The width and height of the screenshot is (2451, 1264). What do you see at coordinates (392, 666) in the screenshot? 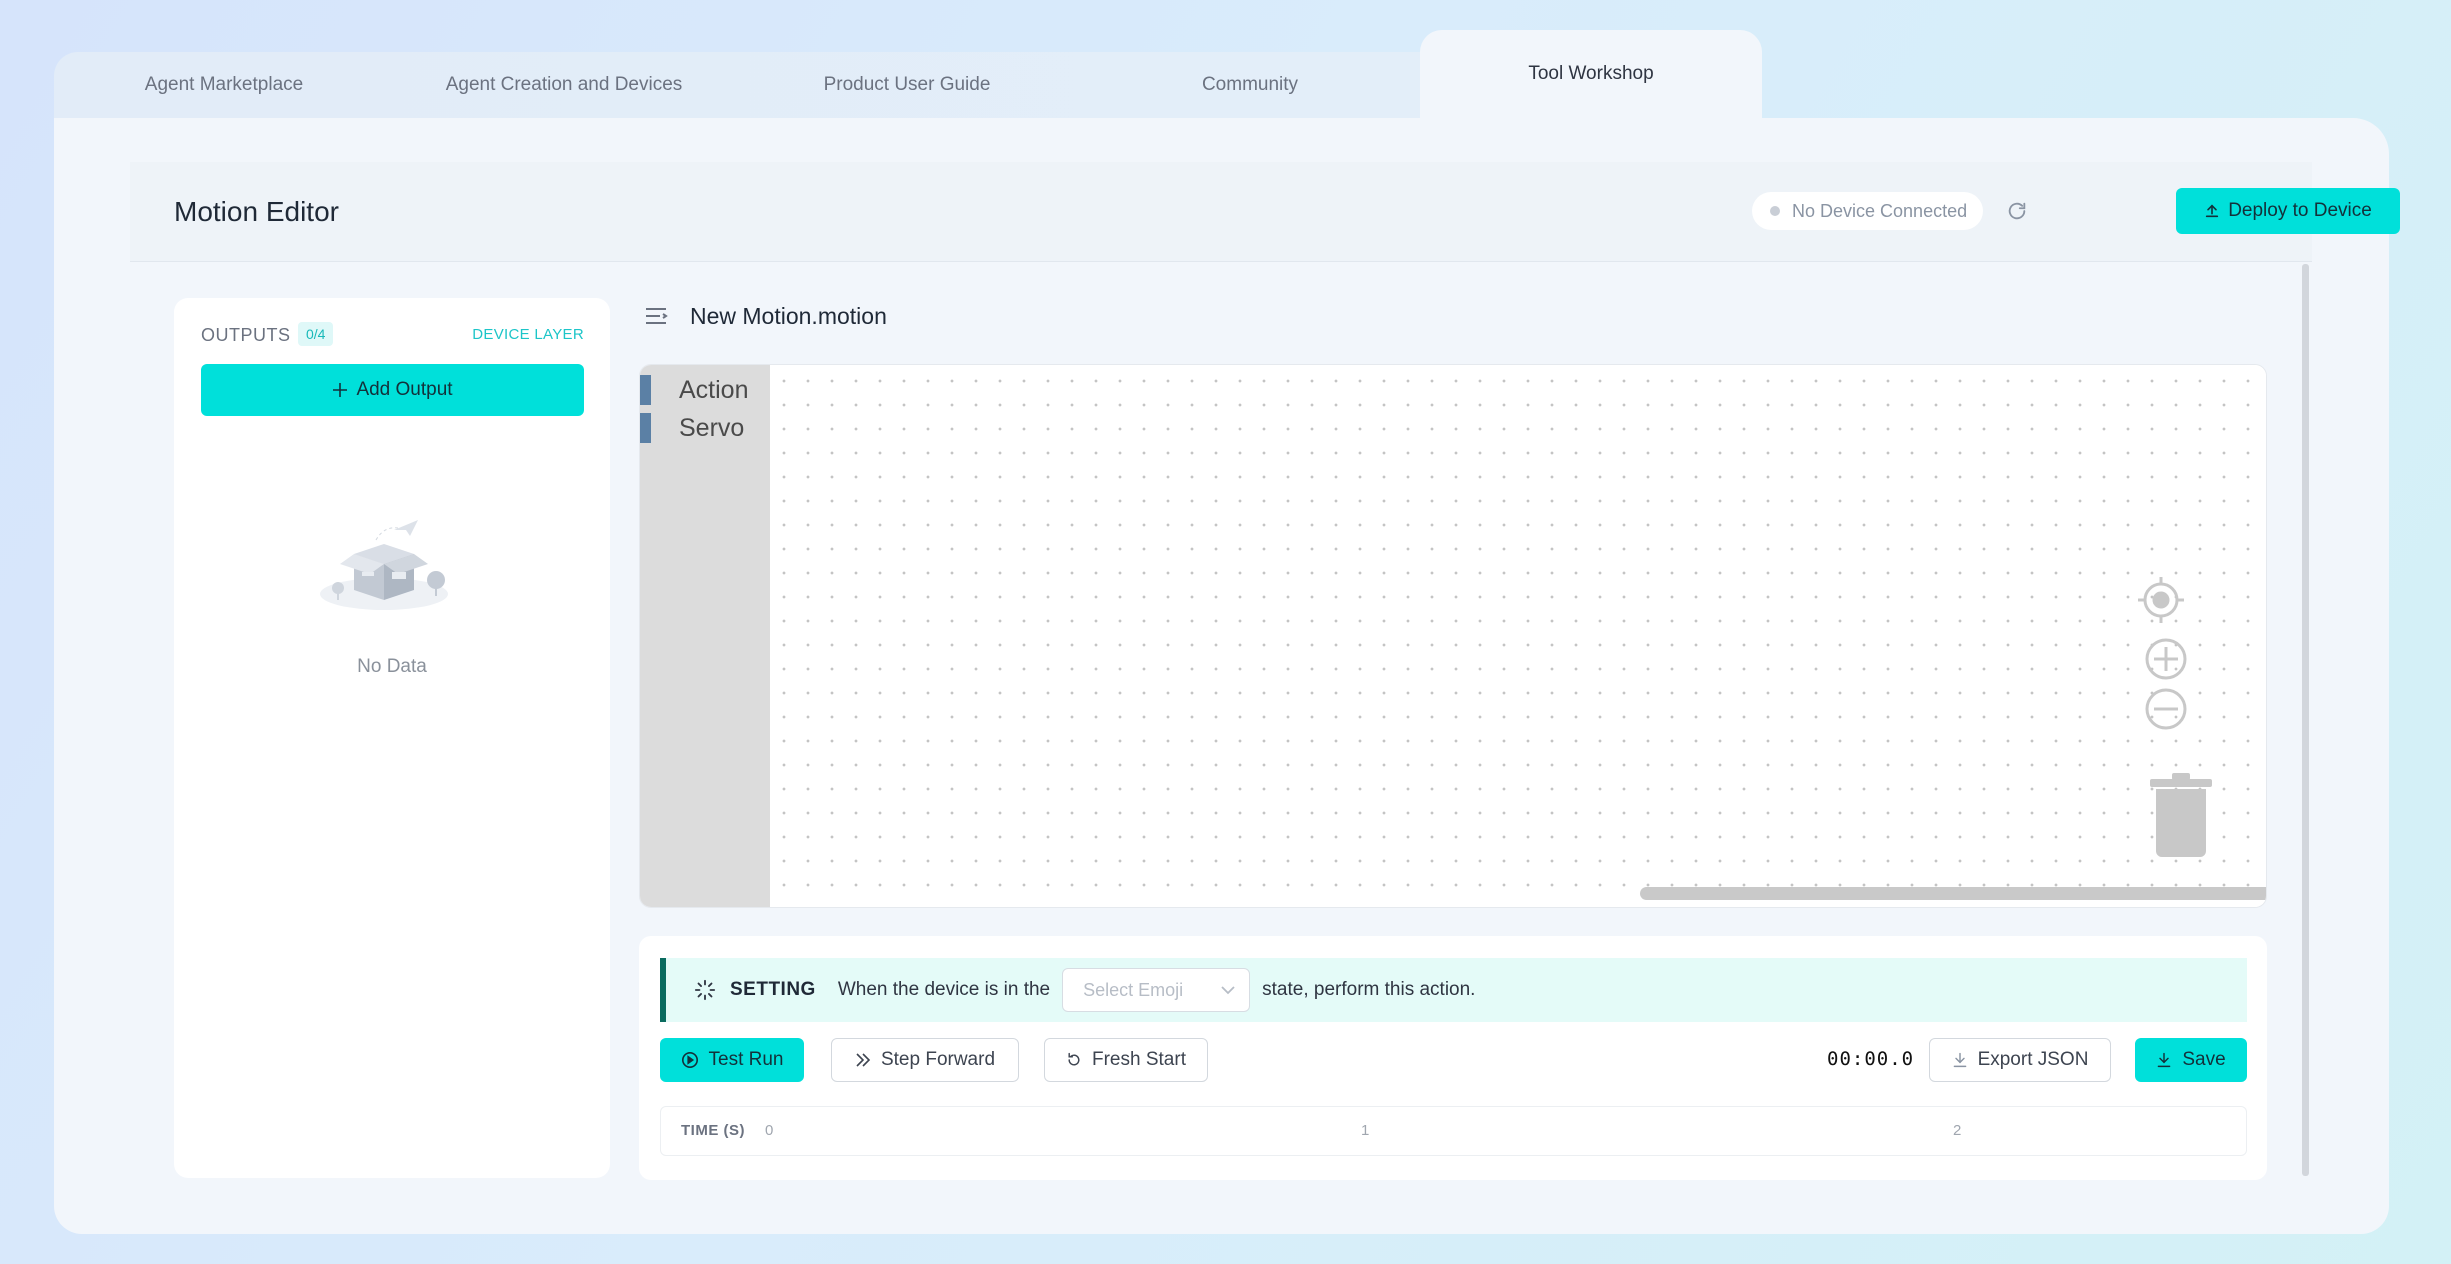
I see `no-data-text: No Data` at bounding box center [392, 666].